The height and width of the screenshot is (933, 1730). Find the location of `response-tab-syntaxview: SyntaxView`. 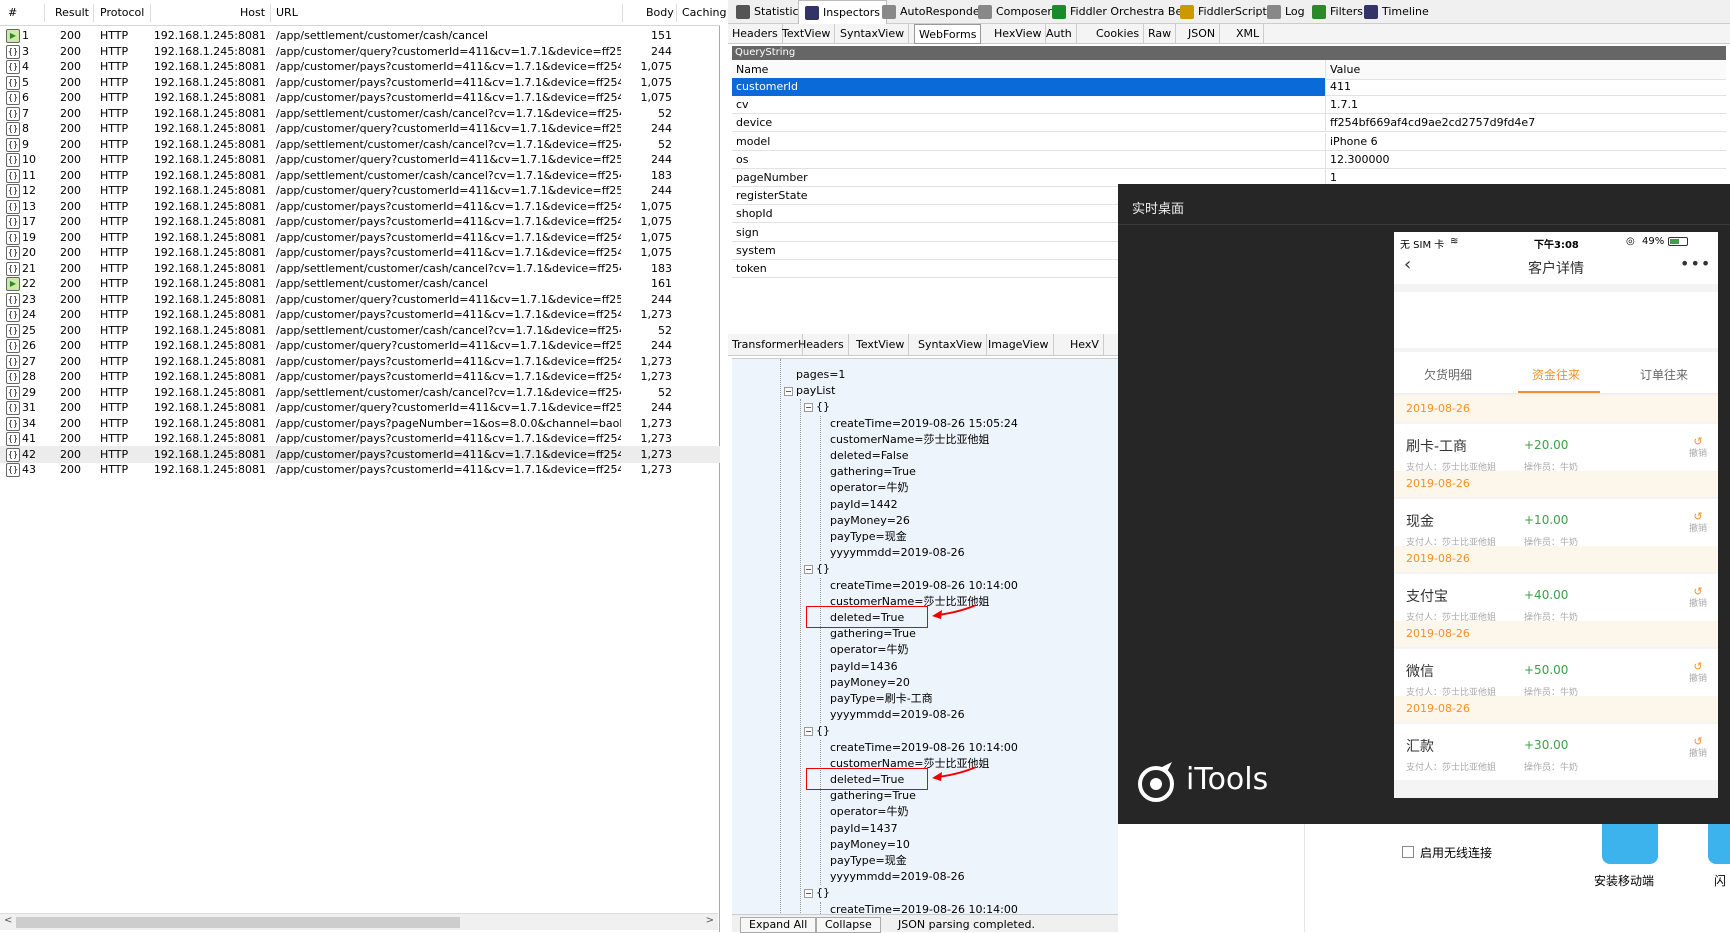

response-tab-syntaxview: SyntaxView is located at coordinates (951, 345).